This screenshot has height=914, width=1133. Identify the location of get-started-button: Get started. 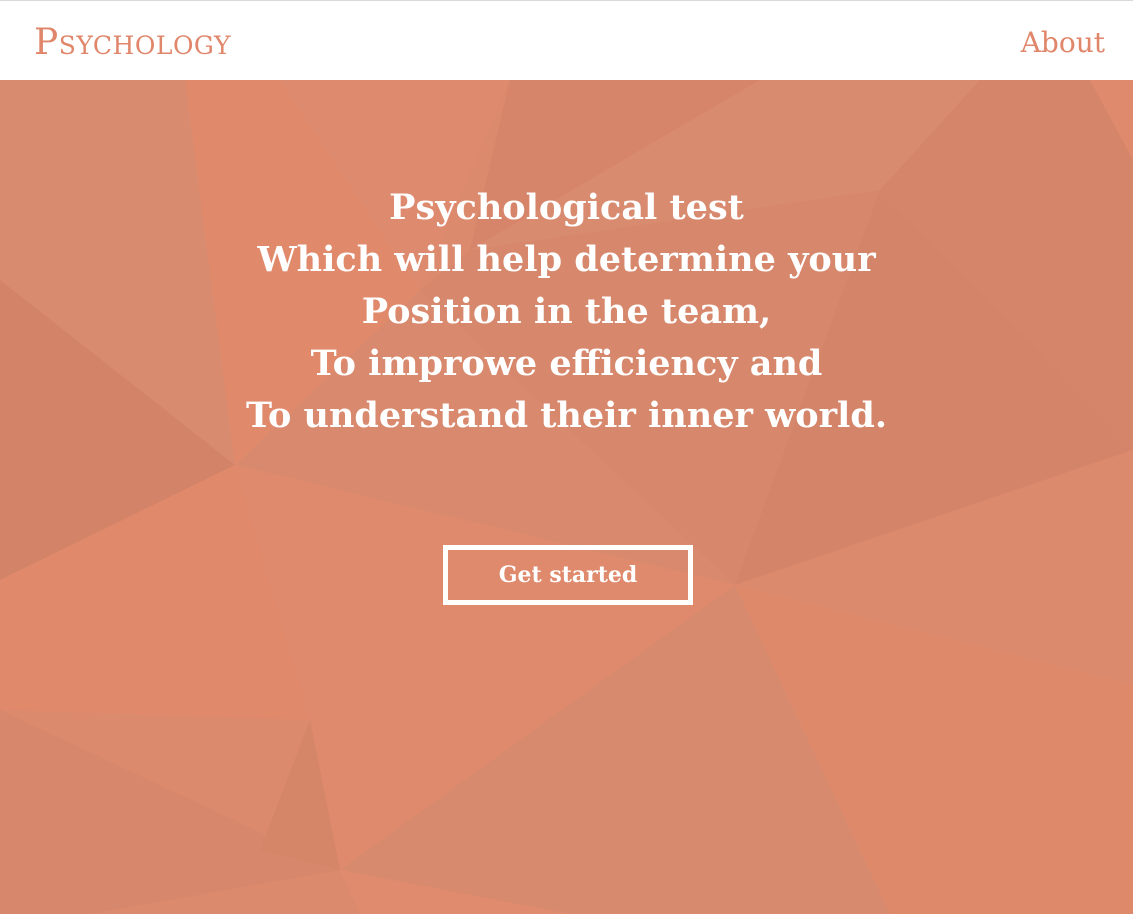
(568, 575).